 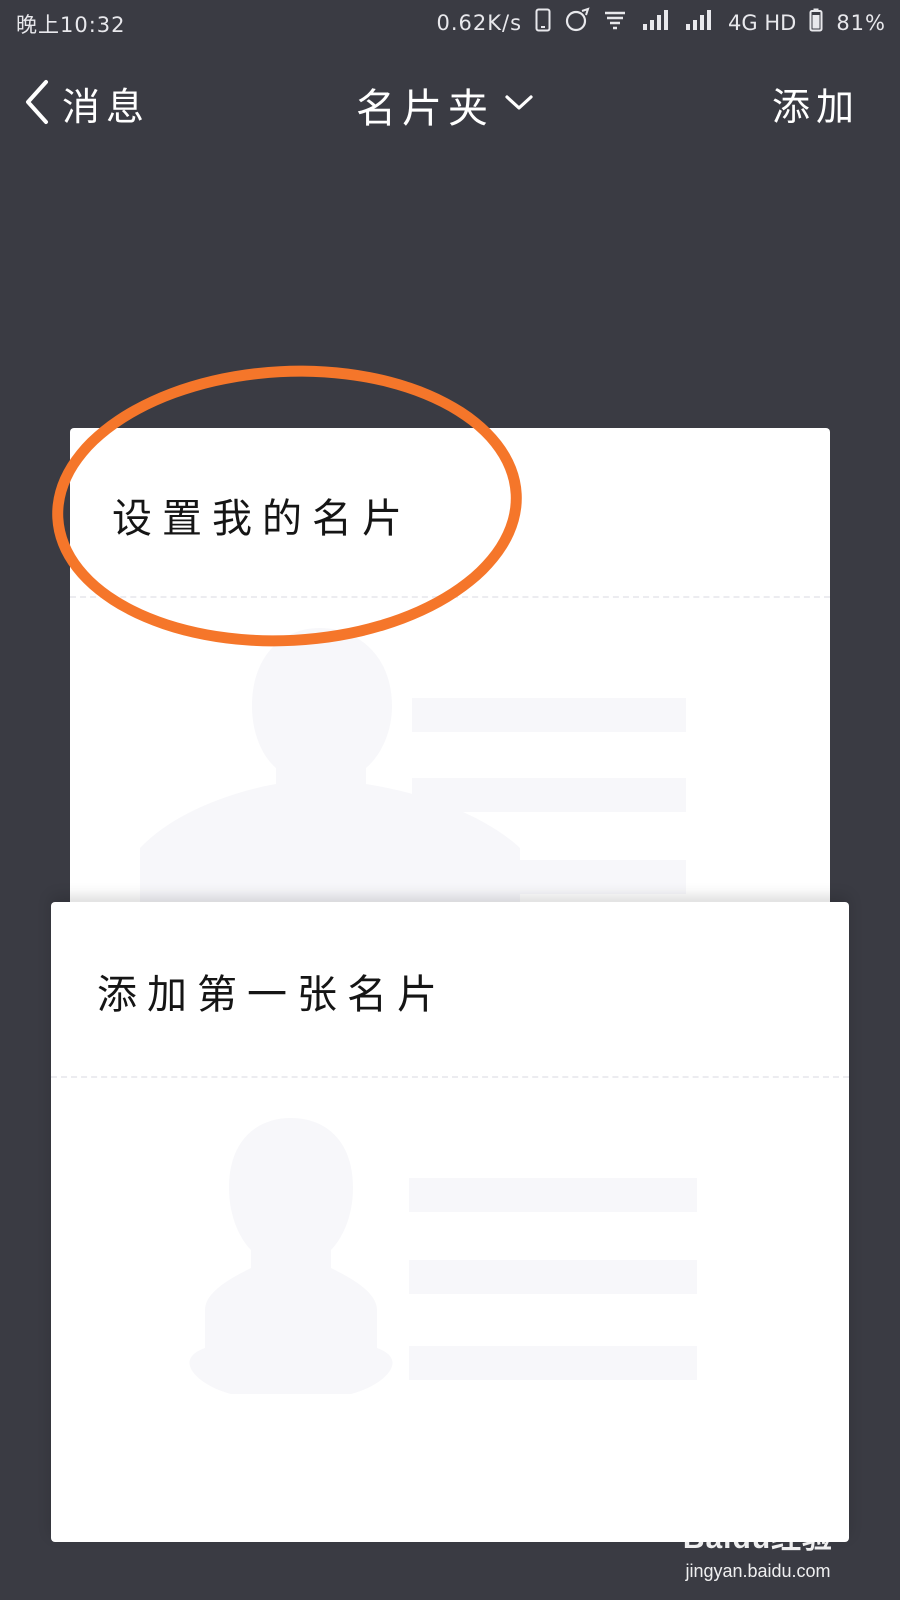 I want to click on nav-bar: 消息 名片夹 添加, so click(x=450, y=103).